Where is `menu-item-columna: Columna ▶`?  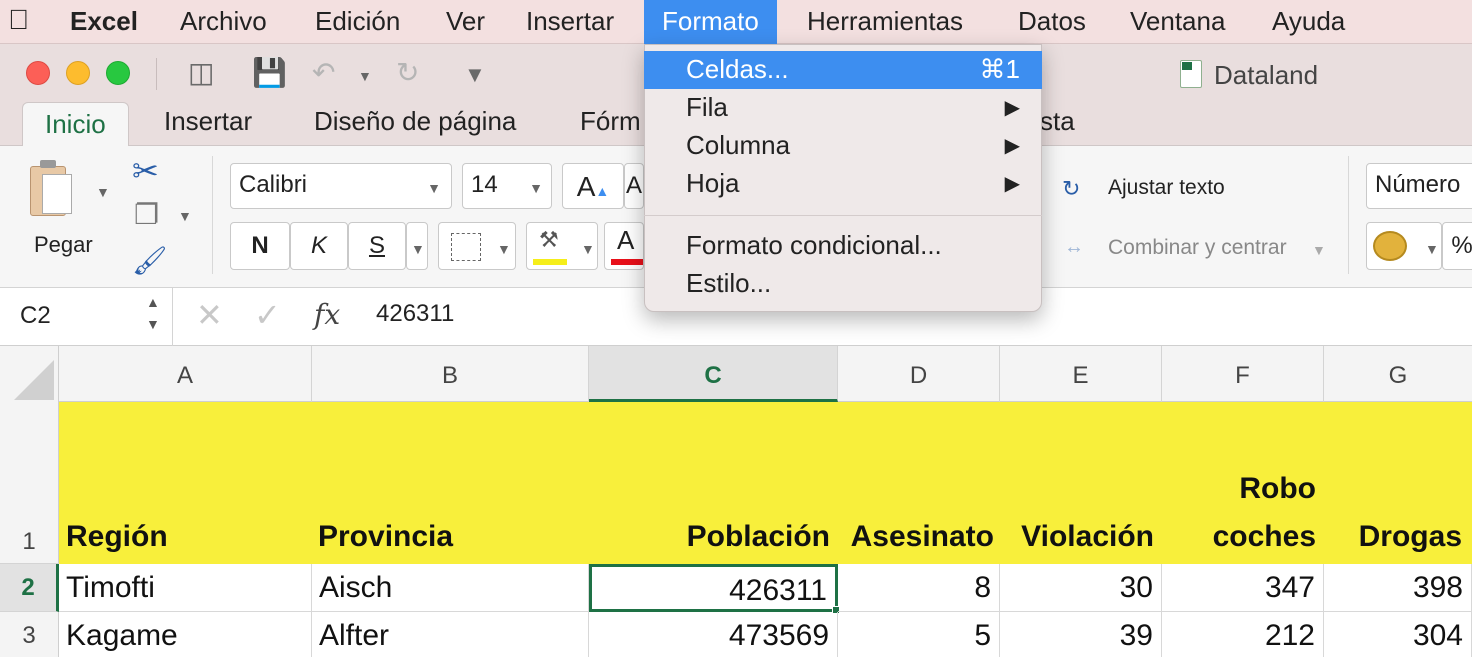
menu-item-columna: Columna ▶ is located at coordinates (843, 146).